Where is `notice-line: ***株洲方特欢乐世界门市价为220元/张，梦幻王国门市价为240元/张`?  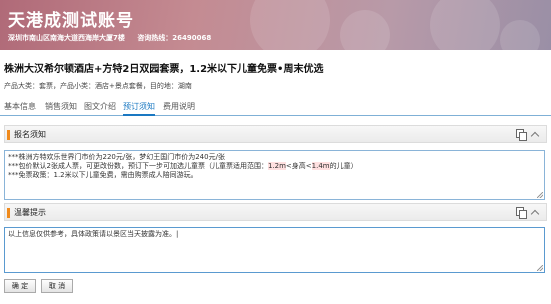 notice-line: ***株洲方特欢乐世界门市价为220元/张，梦幻王国门市价为240元/张 is located at coordinates (116, 157).